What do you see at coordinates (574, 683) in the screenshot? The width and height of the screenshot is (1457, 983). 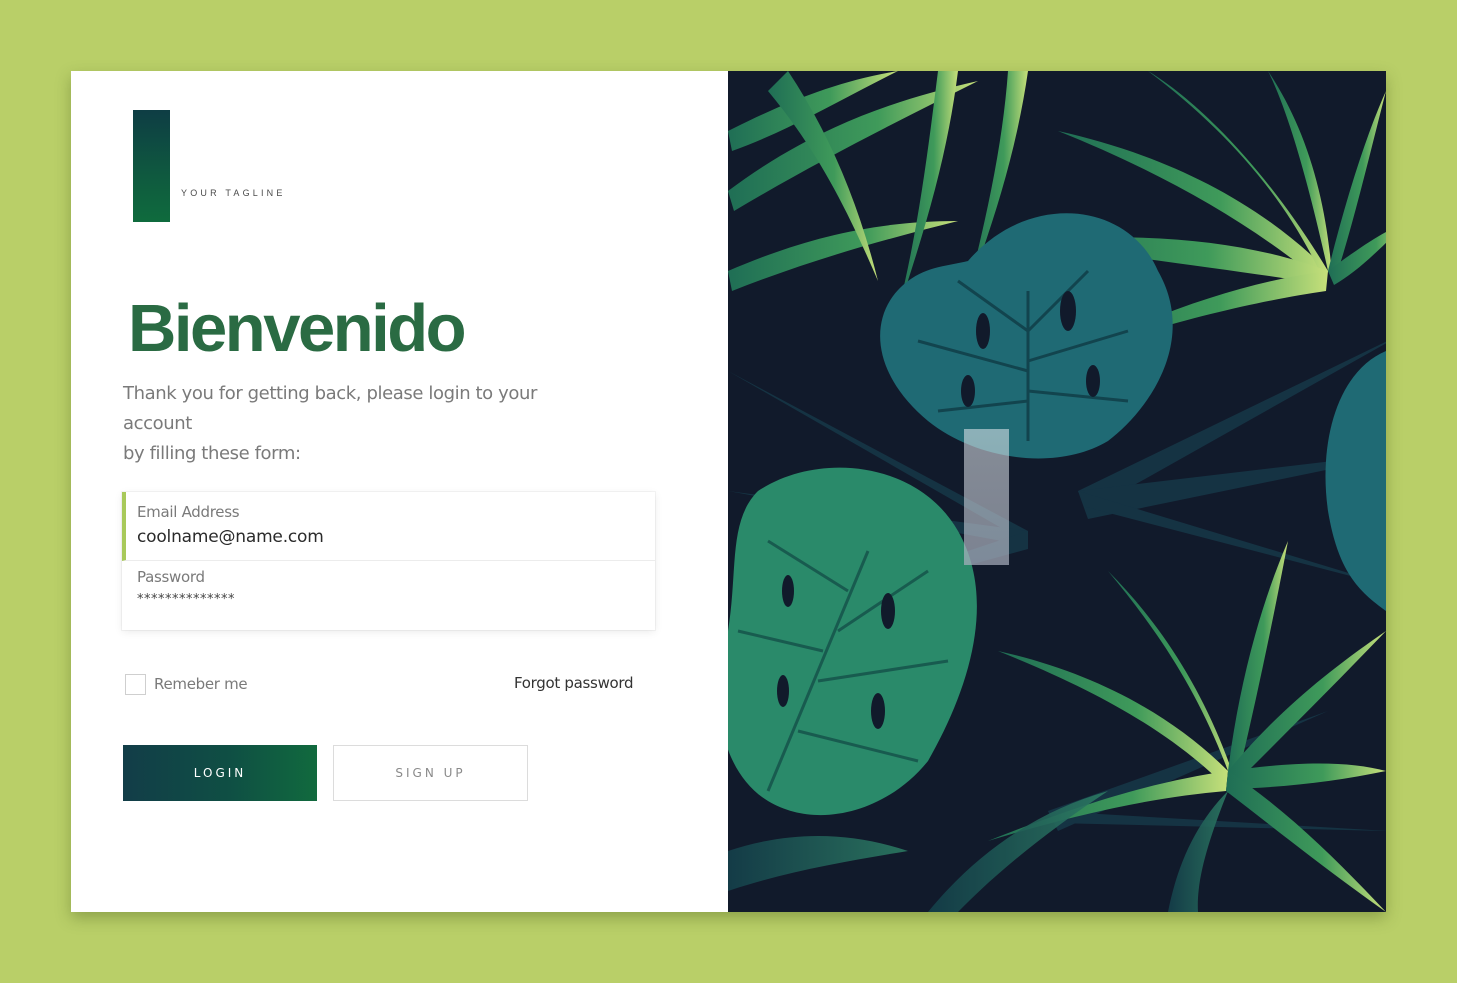 I see `forgot-password-link: Forgot password` at bounding box center [574, 683].